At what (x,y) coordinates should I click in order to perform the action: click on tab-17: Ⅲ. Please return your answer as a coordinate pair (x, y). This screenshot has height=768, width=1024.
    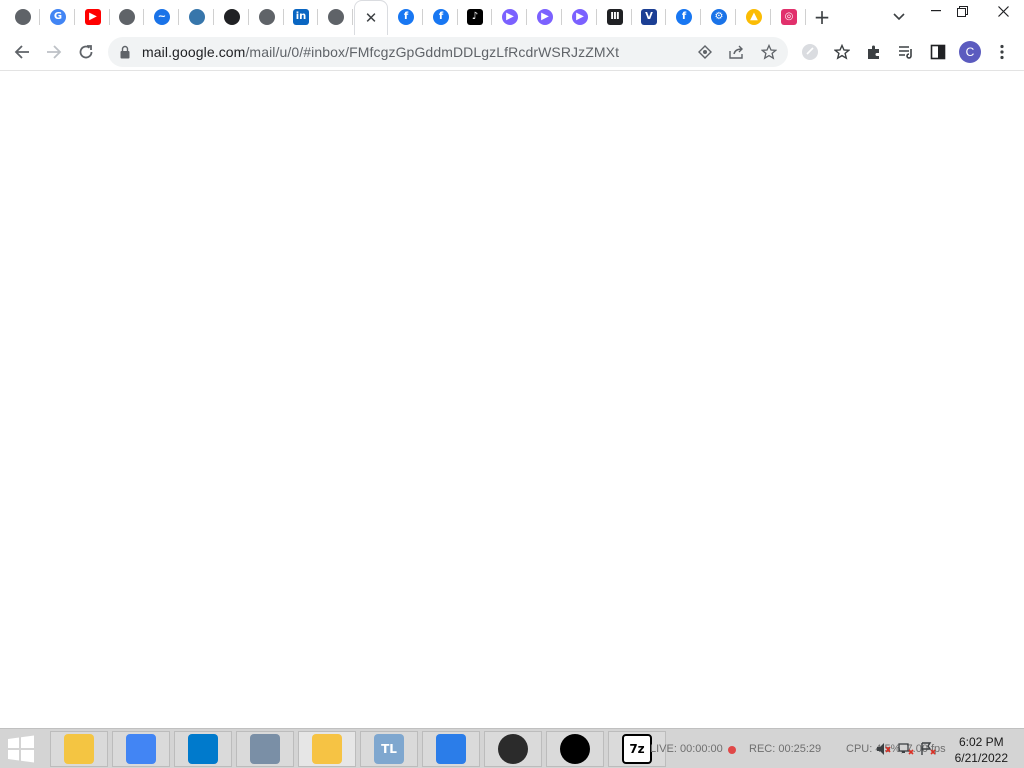
    Looking at the image, I should click on (615, 17).